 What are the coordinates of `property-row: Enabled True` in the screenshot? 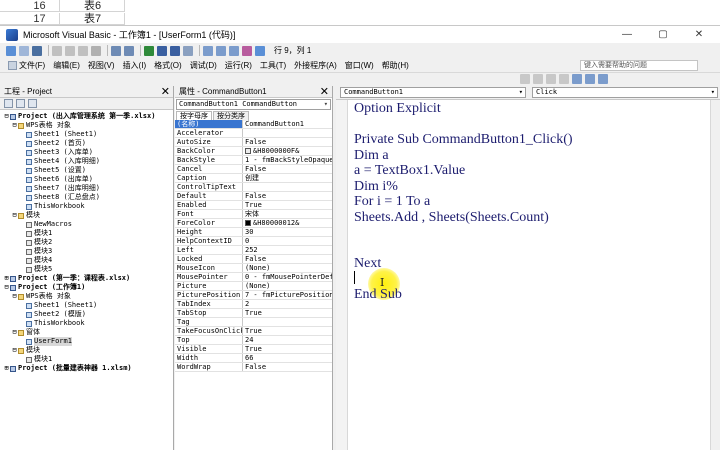 It's located at (253, 205).